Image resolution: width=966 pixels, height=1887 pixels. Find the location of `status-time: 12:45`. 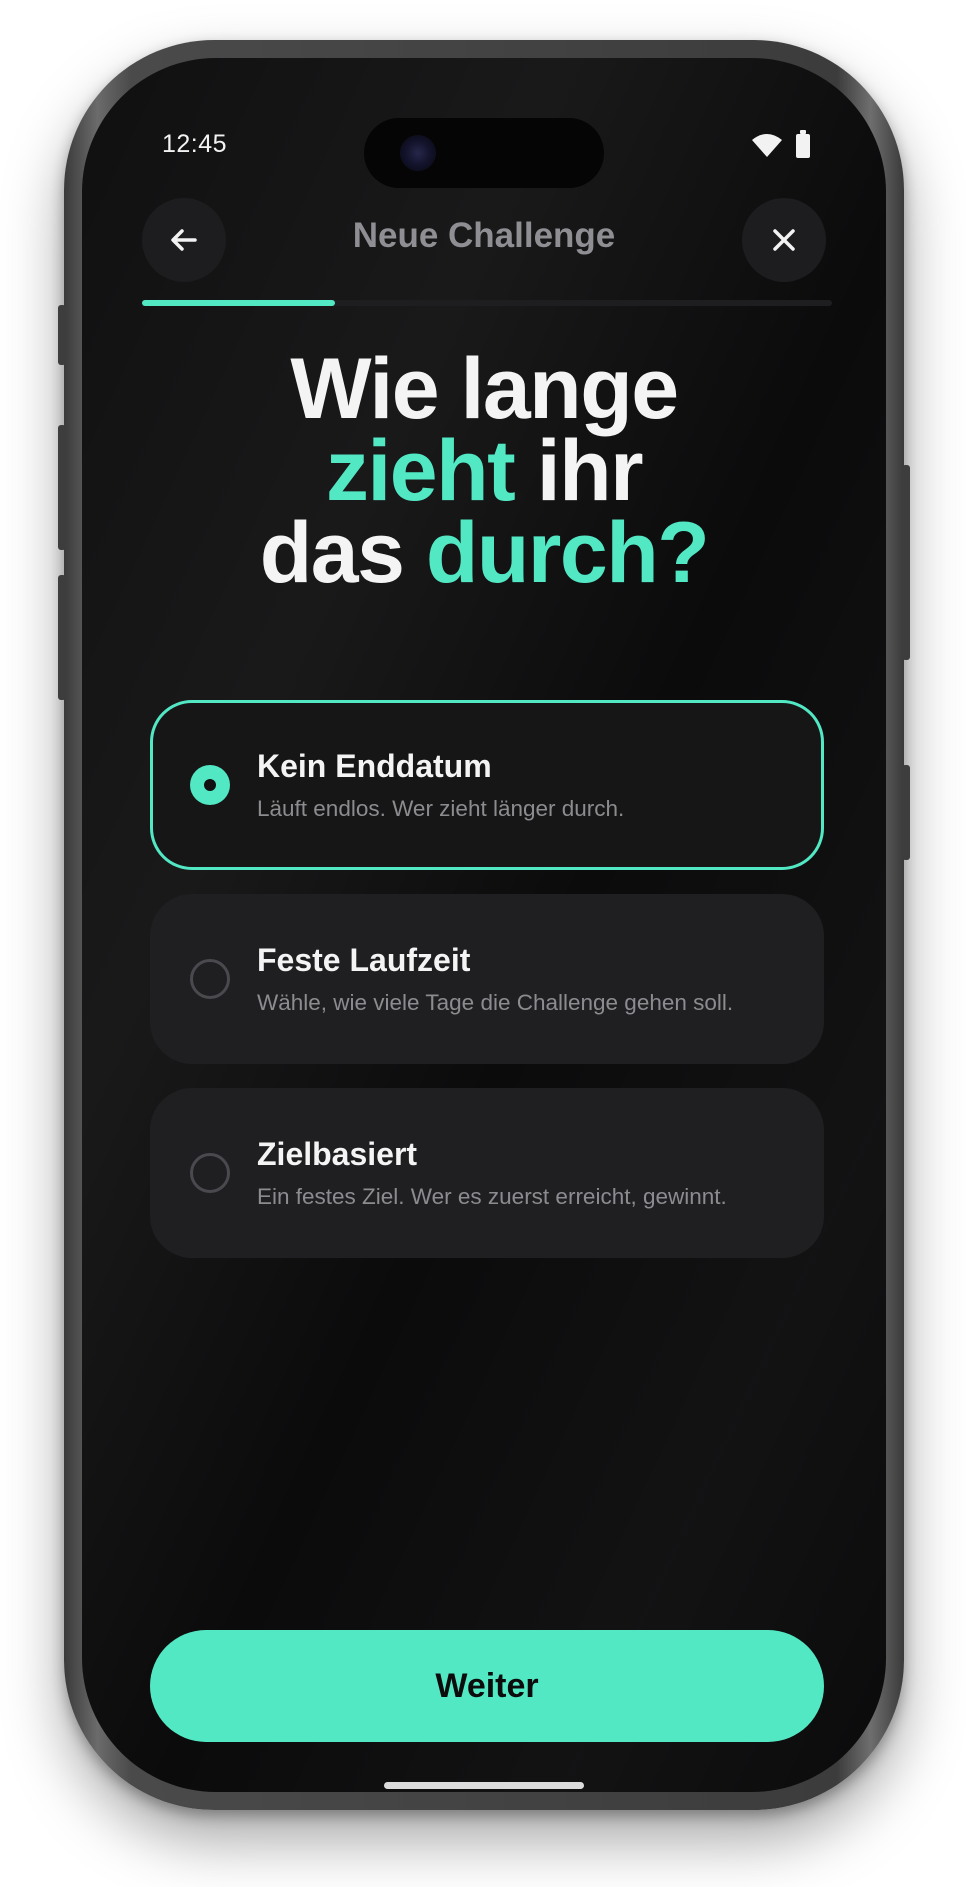

status-time: 12:45 is located at coordinates (195, 144).